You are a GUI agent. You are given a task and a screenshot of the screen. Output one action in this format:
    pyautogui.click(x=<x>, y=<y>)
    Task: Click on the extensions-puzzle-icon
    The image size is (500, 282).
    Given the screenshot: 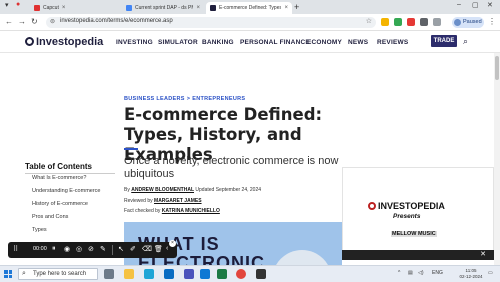 What is the action you would take?
    pyautogui.click(x=424, y=22)
    